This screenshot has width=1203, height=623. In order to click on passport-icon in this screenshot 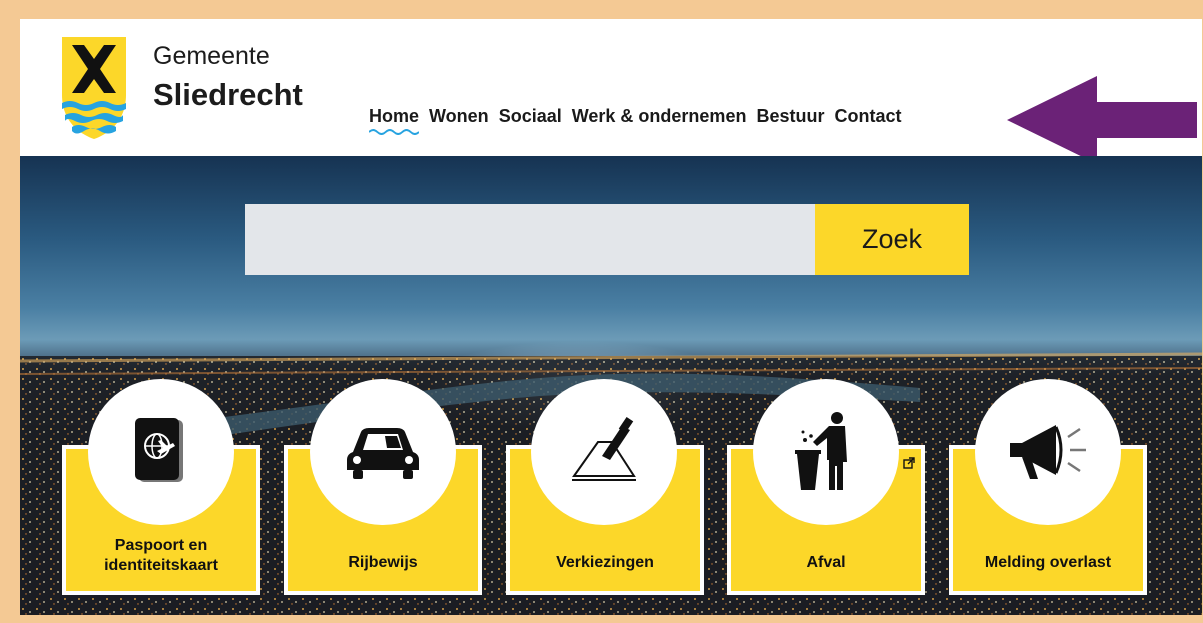, I will do `click(159, 450)`.